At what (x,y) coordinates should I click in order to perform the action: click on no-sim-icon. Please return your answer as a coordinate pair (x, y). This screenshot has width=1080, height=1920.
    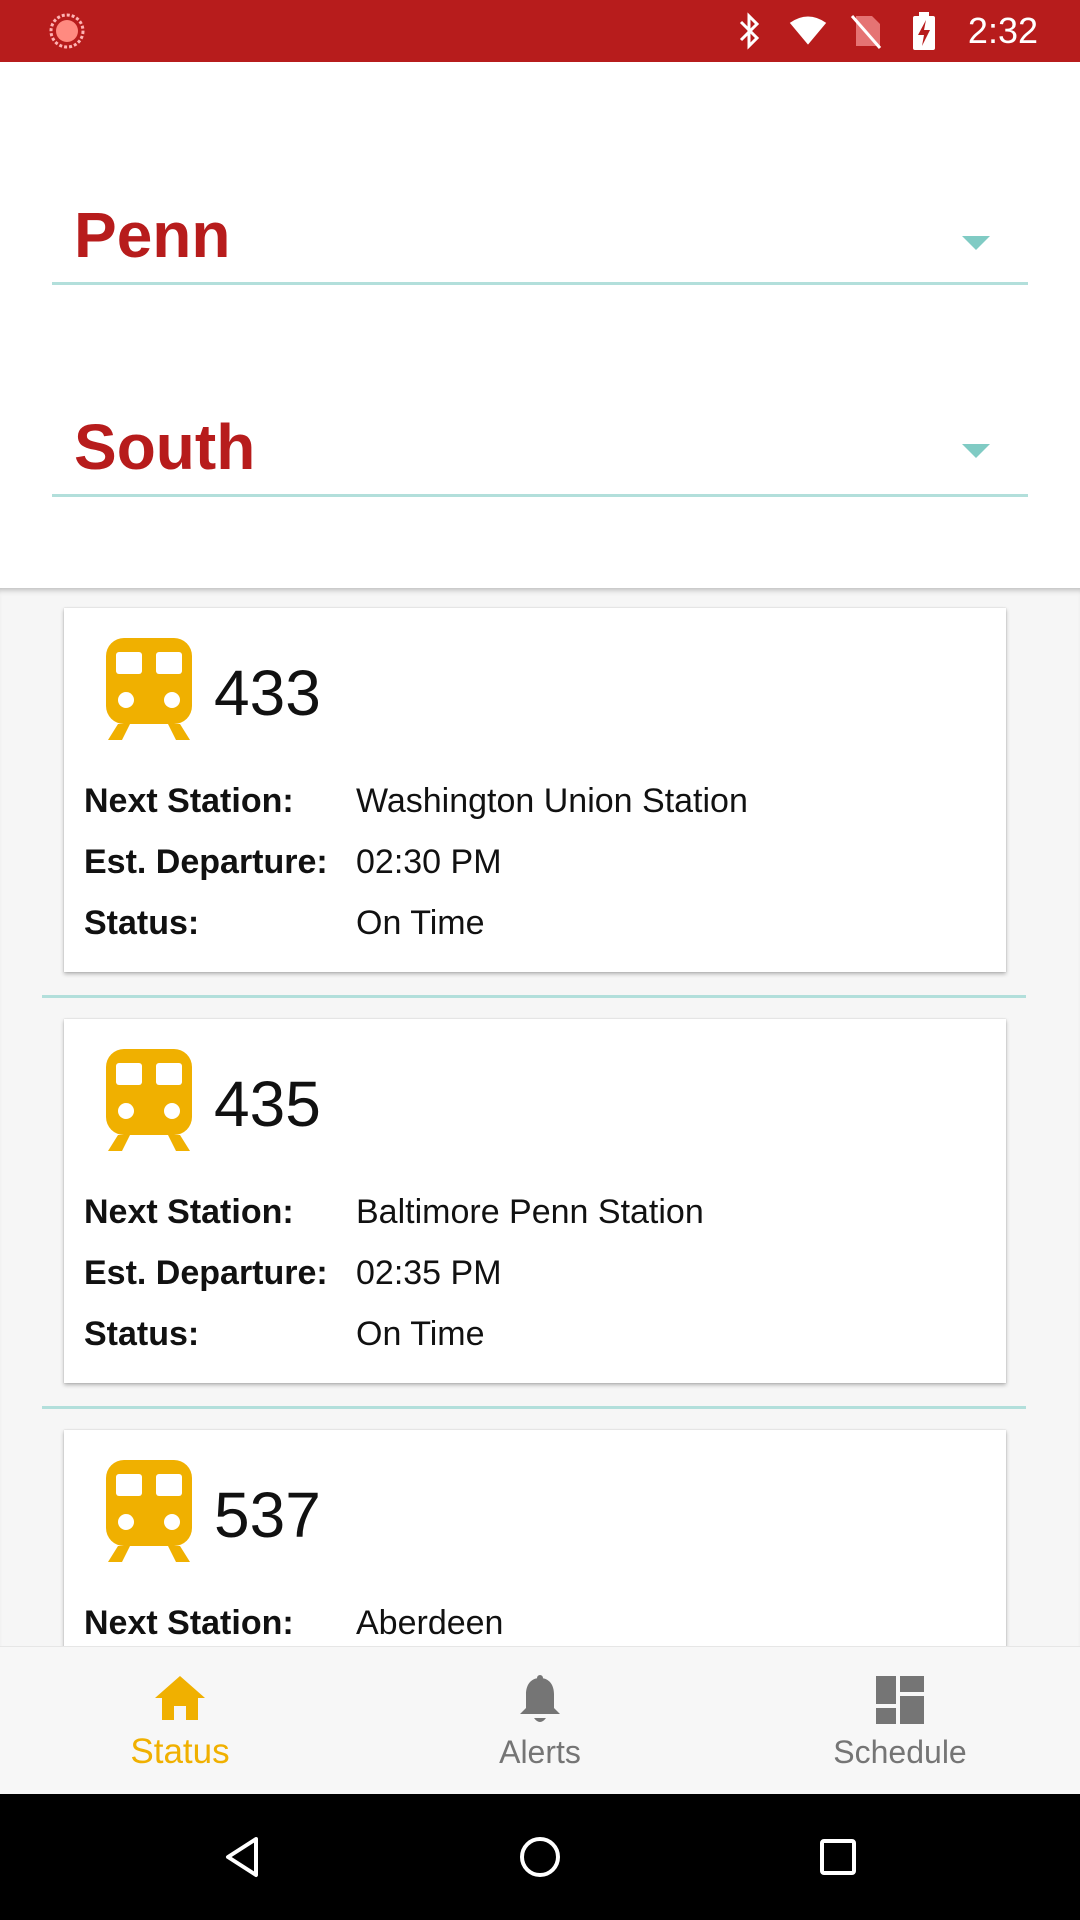
    Looking at the image, I should click on (866, 31).